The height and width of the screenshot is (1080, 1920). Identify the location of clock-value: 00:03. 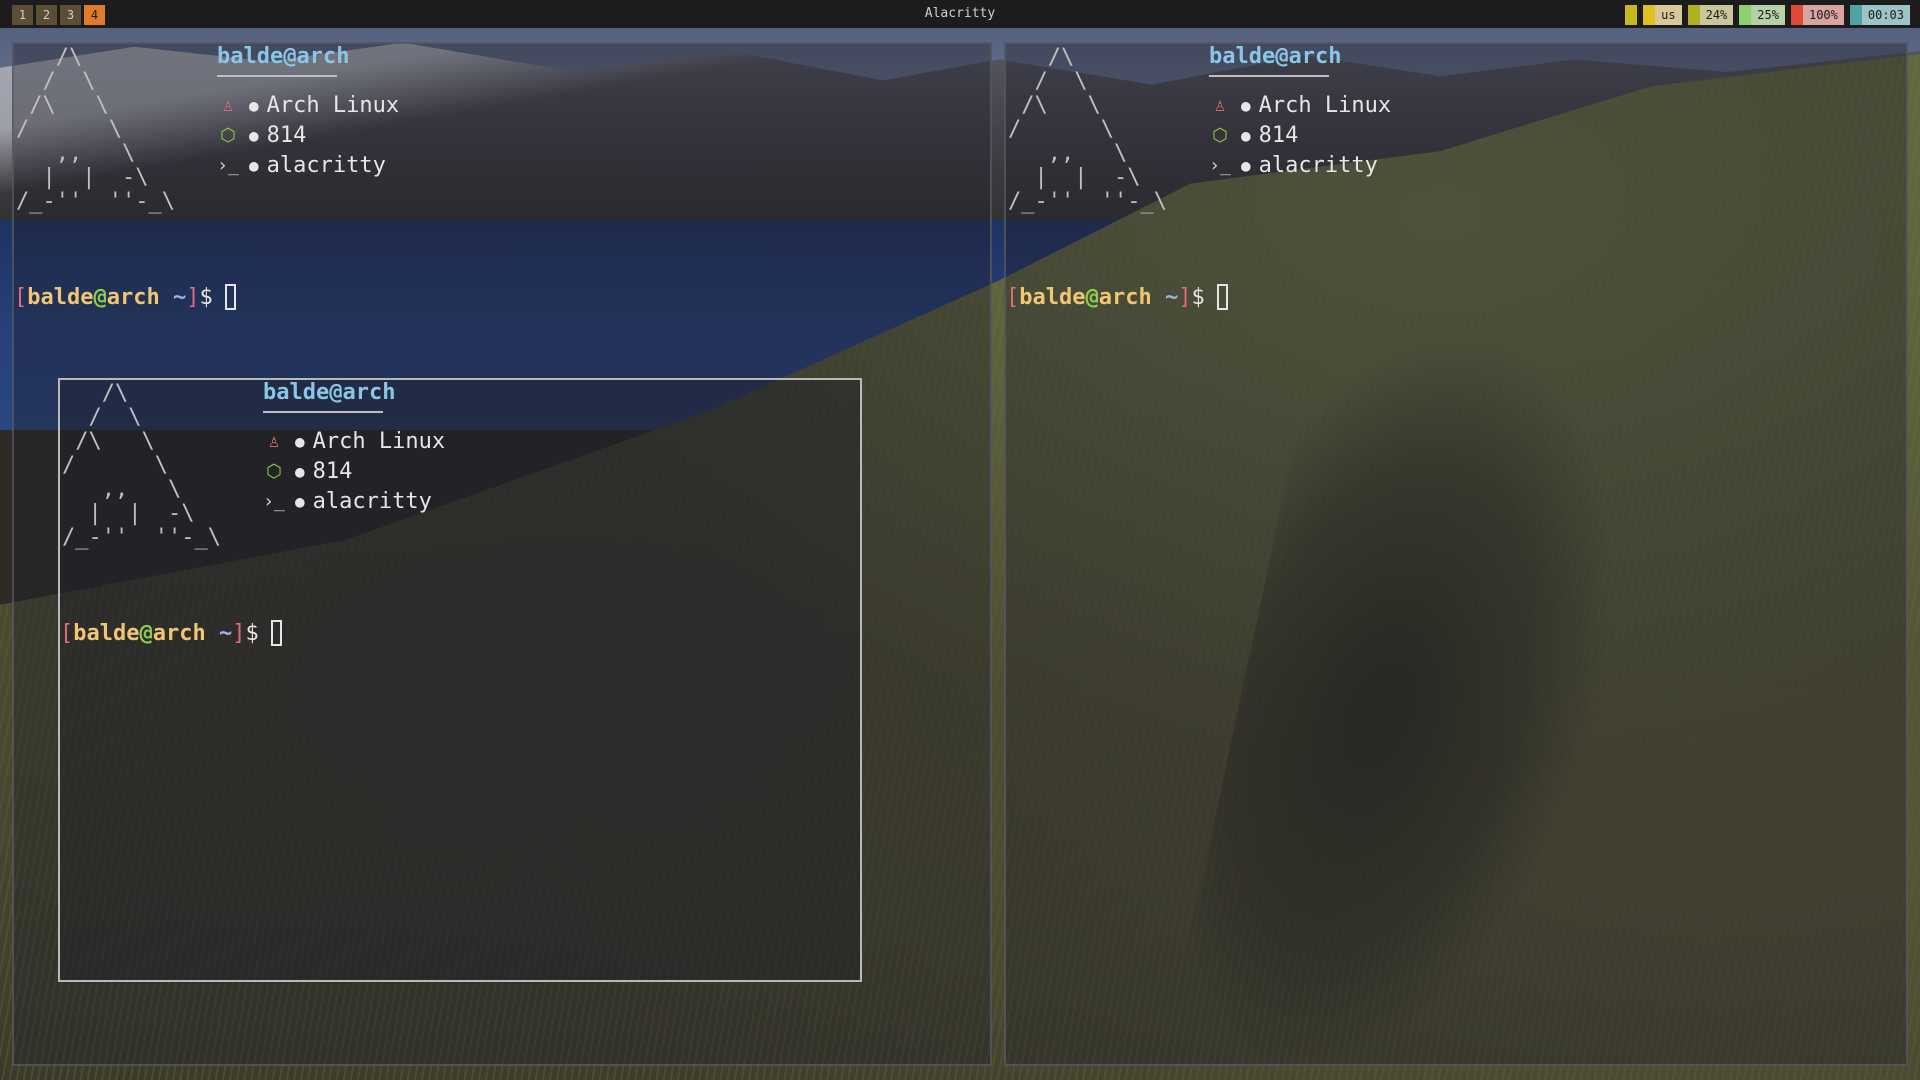
(1885, 15).